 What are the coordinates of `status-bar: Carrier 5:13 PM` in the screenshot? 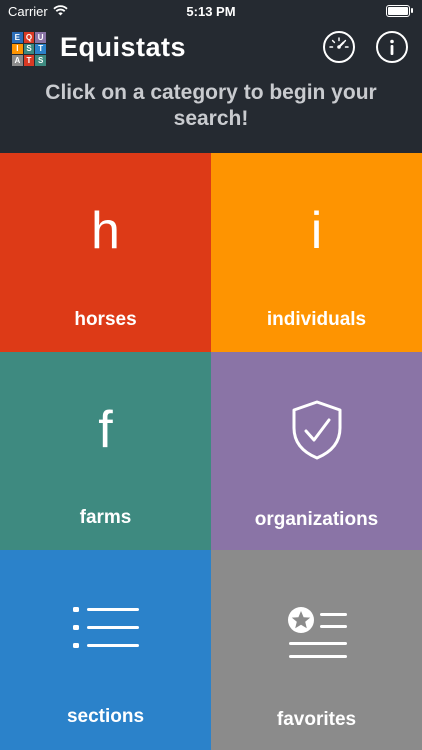 It's located at (211, 11).